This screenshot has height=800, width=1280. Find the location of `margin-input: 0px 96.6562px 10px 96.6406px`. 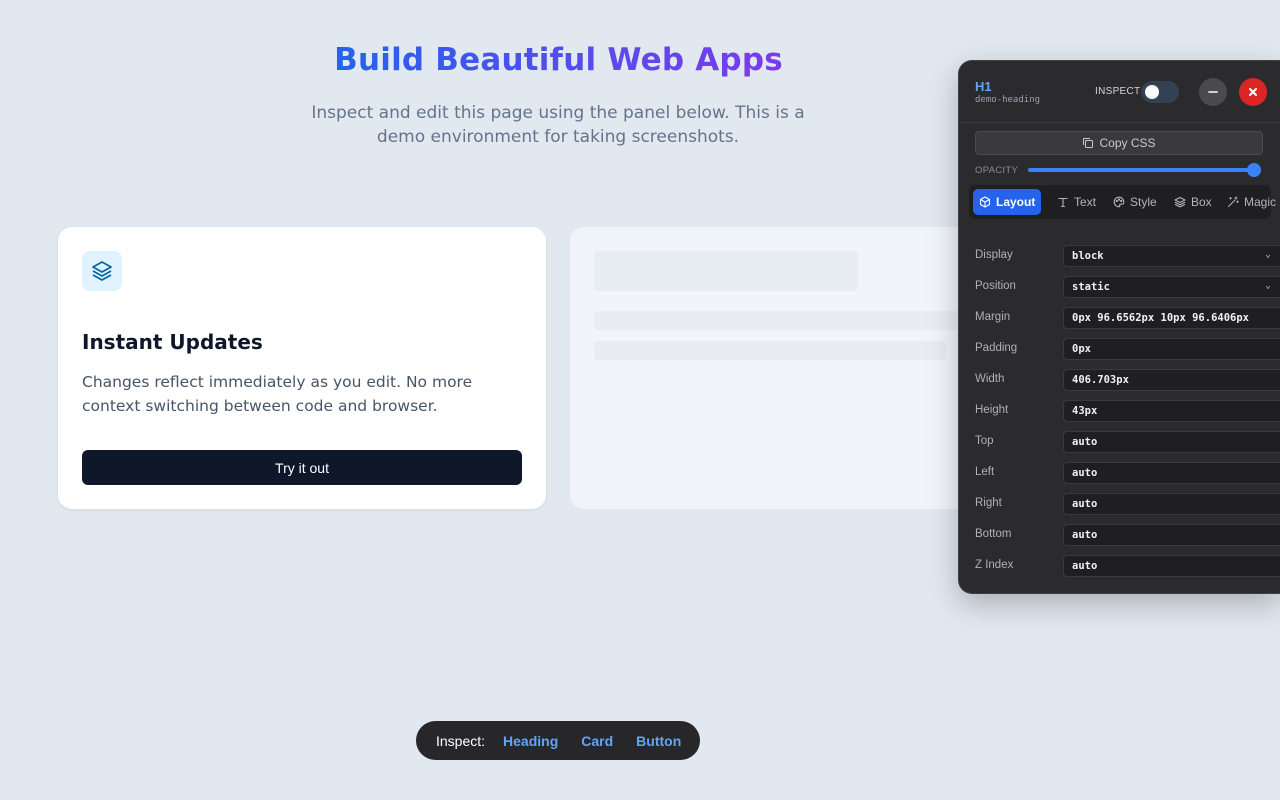

margin-input: 0px 96.6562px 10px 96.6406px is located at coordinates (1171, 318).